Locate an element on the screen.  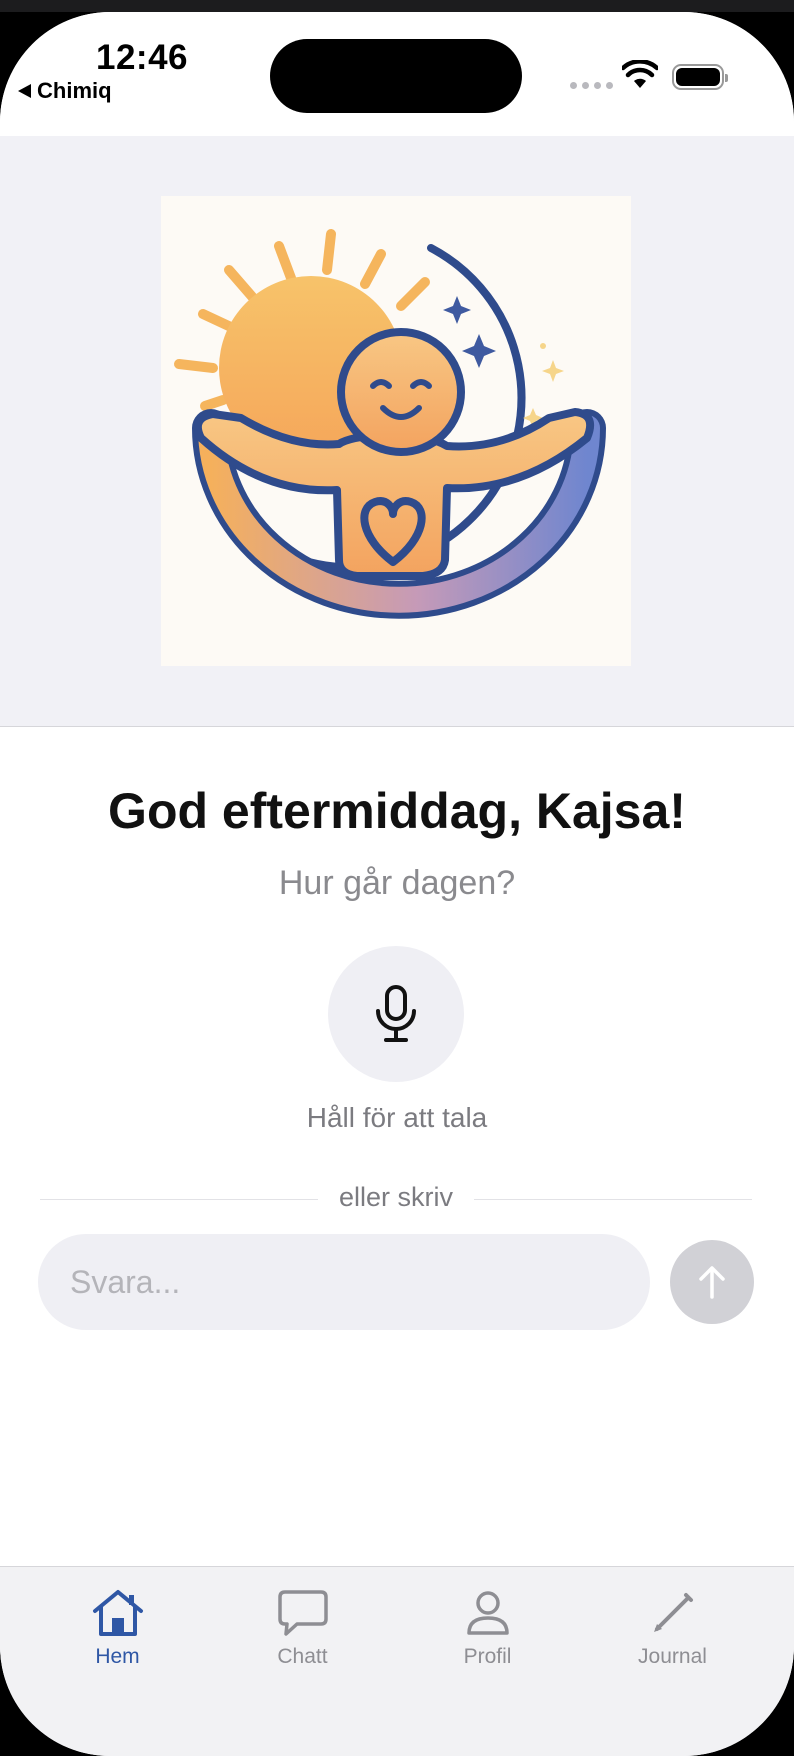
tab-label: Journal is located at coordinates (672, 1656).